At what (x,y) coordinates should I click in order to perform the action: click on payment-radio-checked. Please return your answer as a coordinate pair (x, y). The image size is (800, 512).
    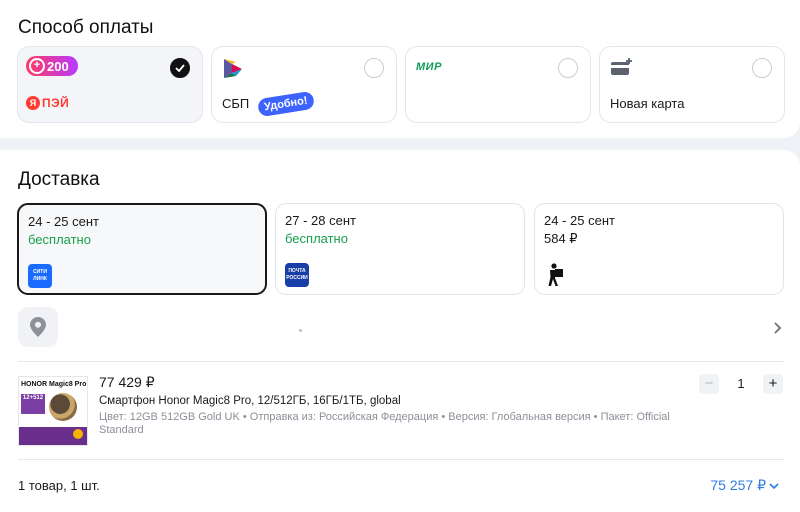
    Looking at the image, I should click on (180, 68).